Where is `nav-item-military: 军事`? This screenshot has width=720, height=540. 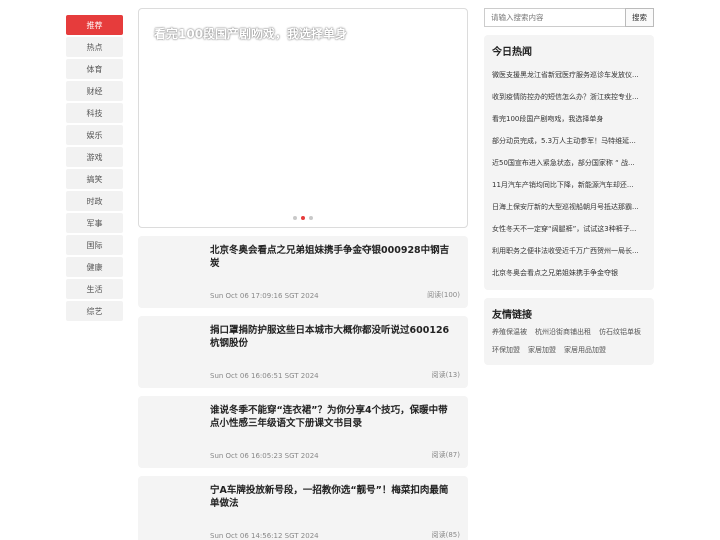
nav-item-military: 军事 is located at coordinates (94, 223).